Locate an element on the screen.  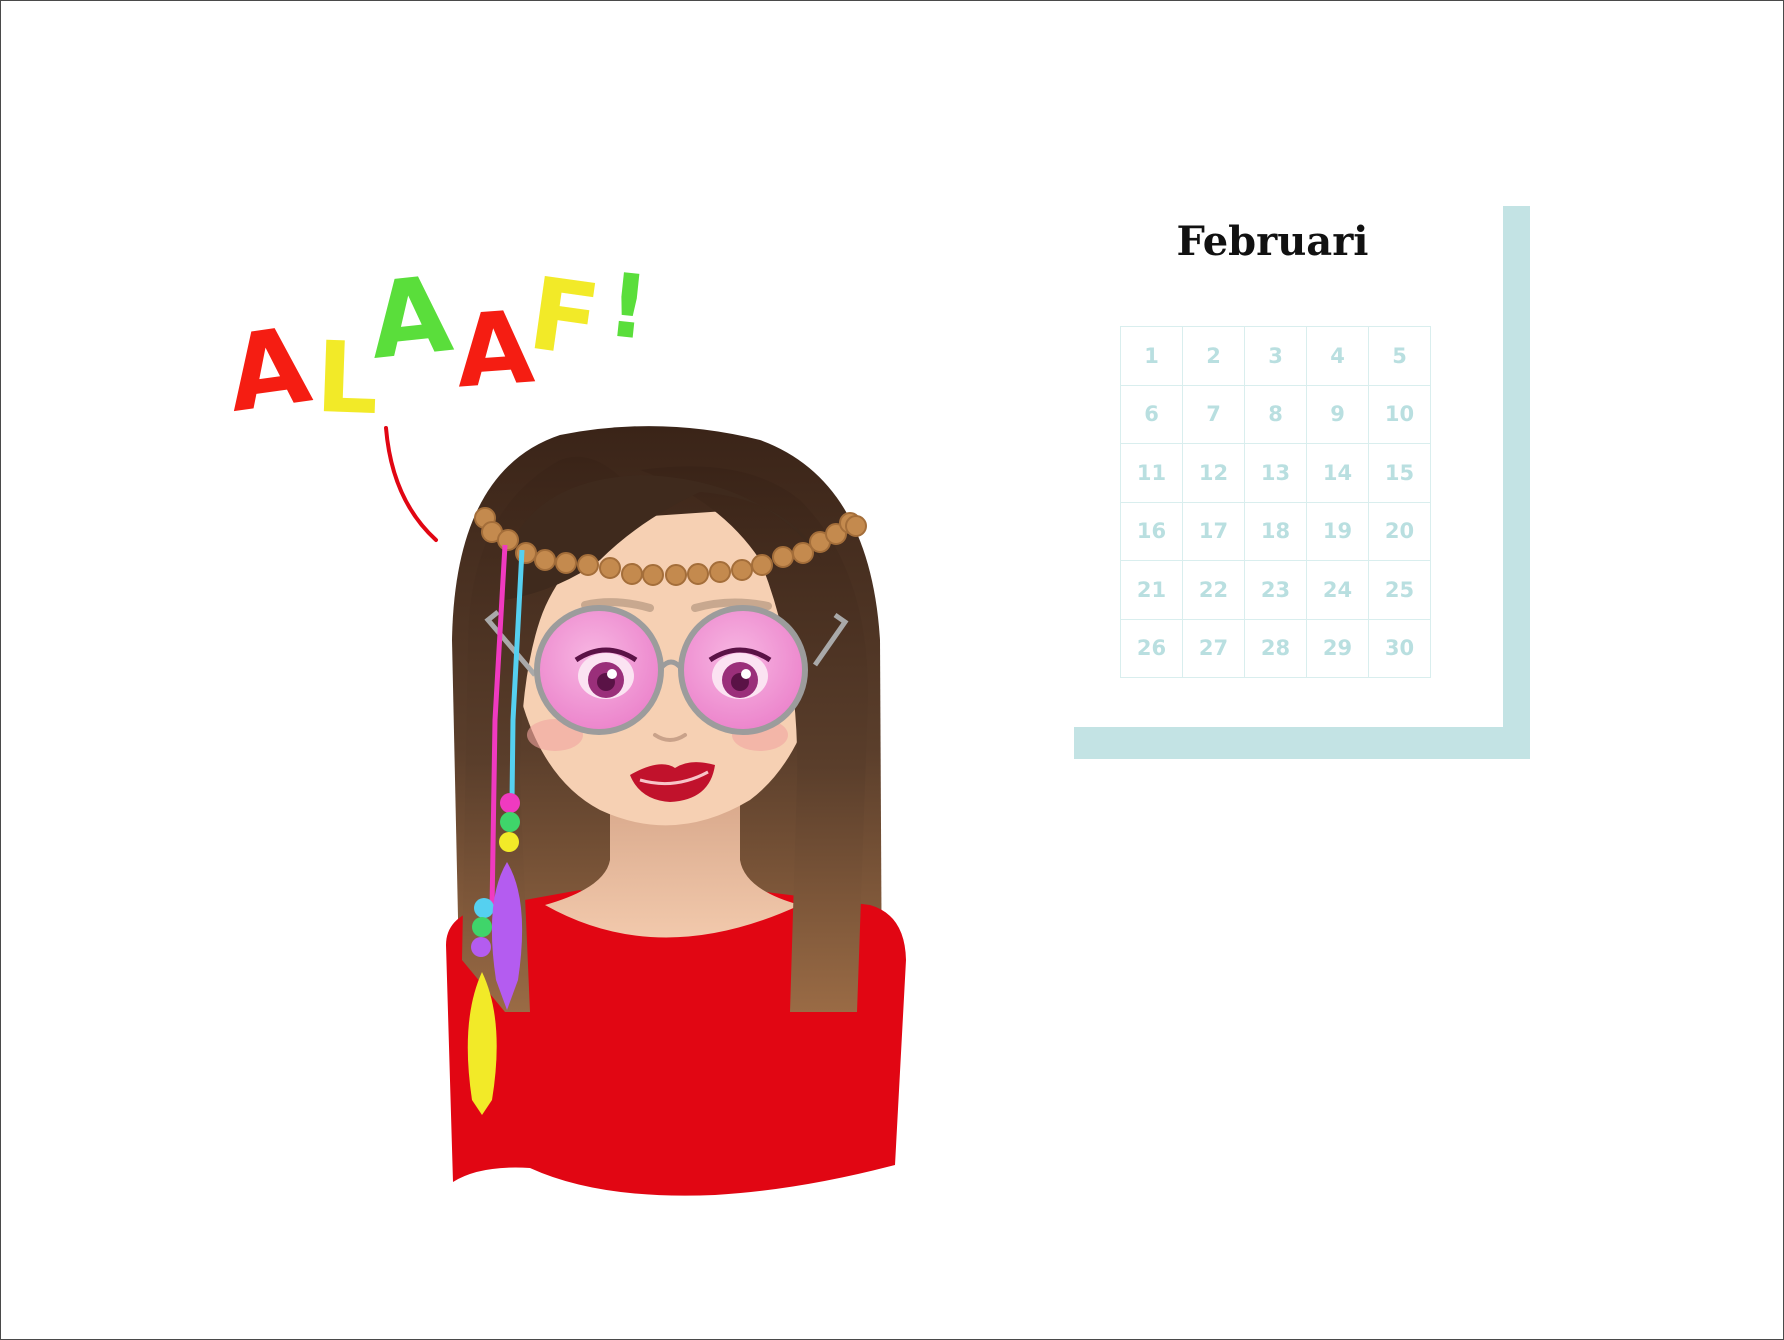
calendar-month-title: Februari is located at coordinates (1272, 241).